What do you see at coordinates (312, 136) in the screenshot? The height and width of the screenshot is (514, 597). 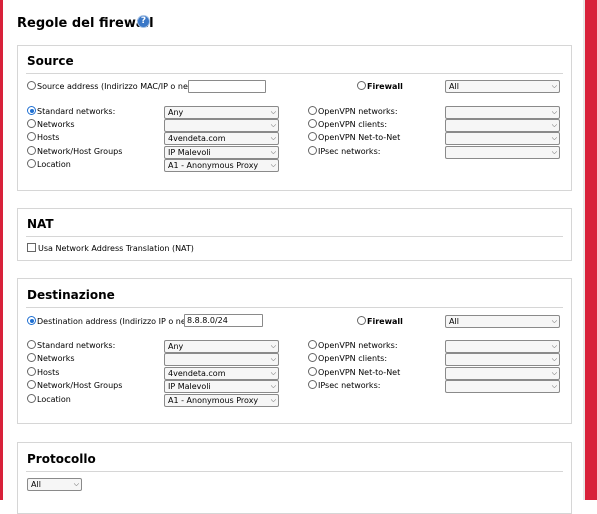 I see `source-openvpn-n2n-radio` at bounding box center [312, 136].